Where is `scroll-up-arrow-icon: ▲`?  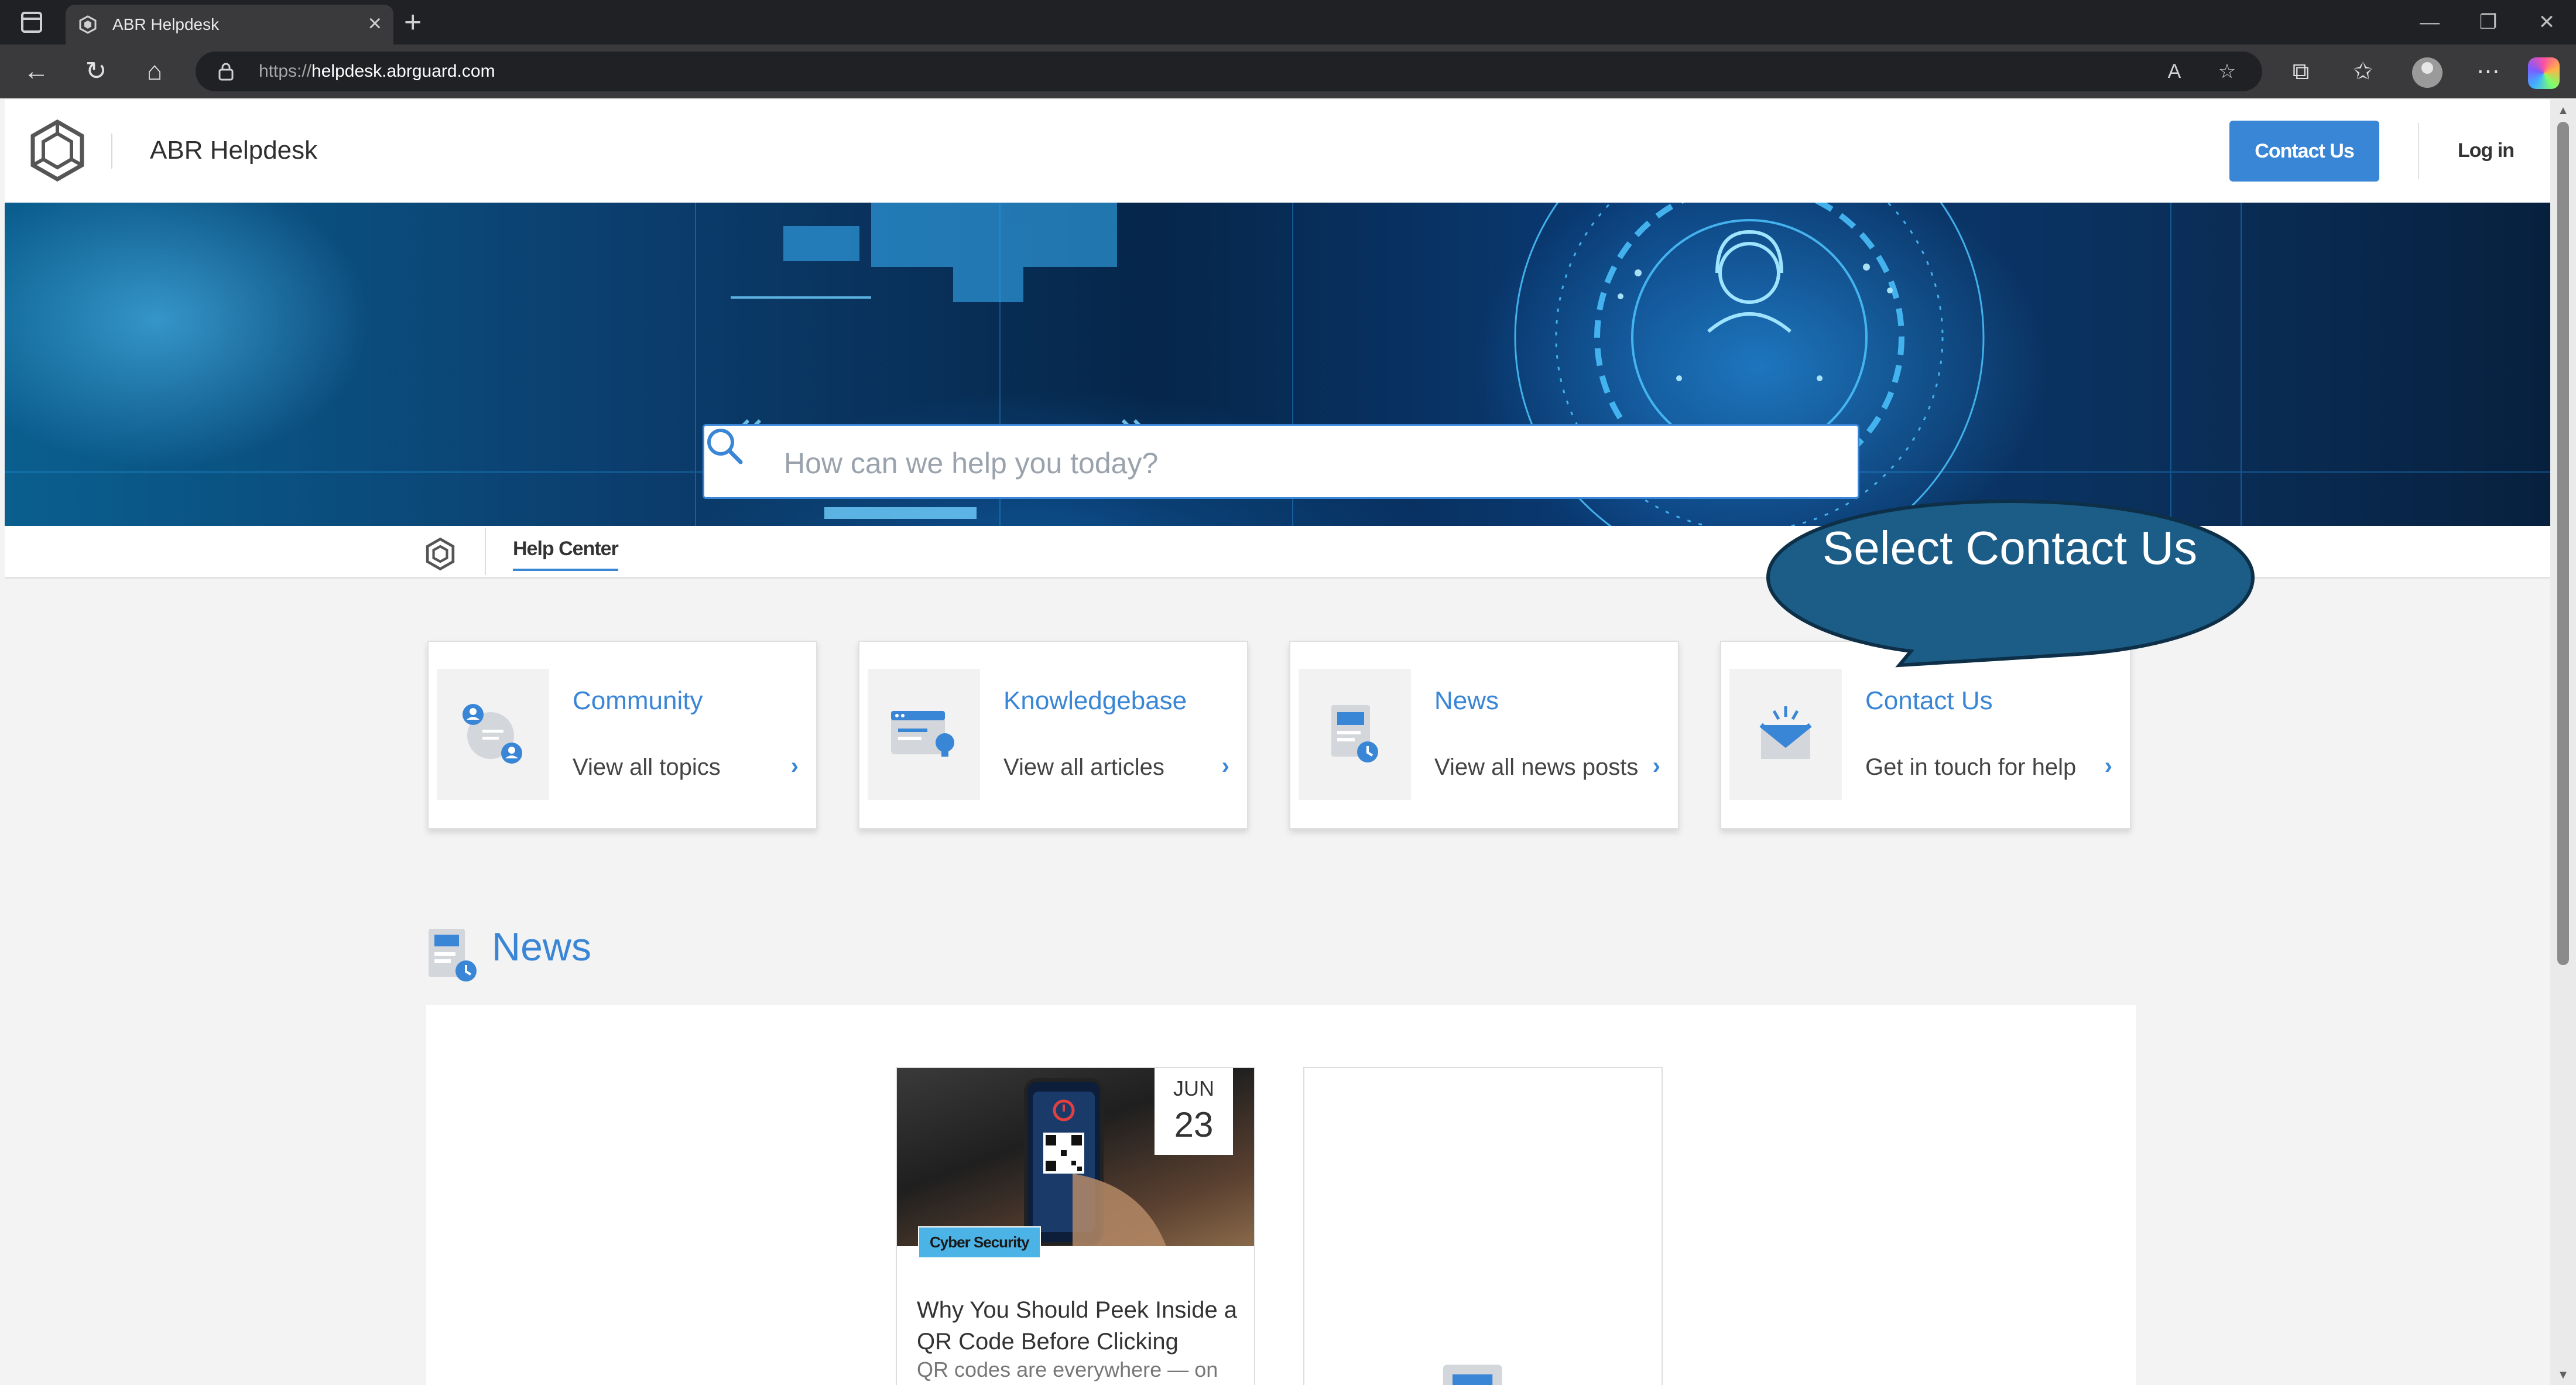
scroll-up-arrow-icon: ▲ is located at coordinates (2563, 110).